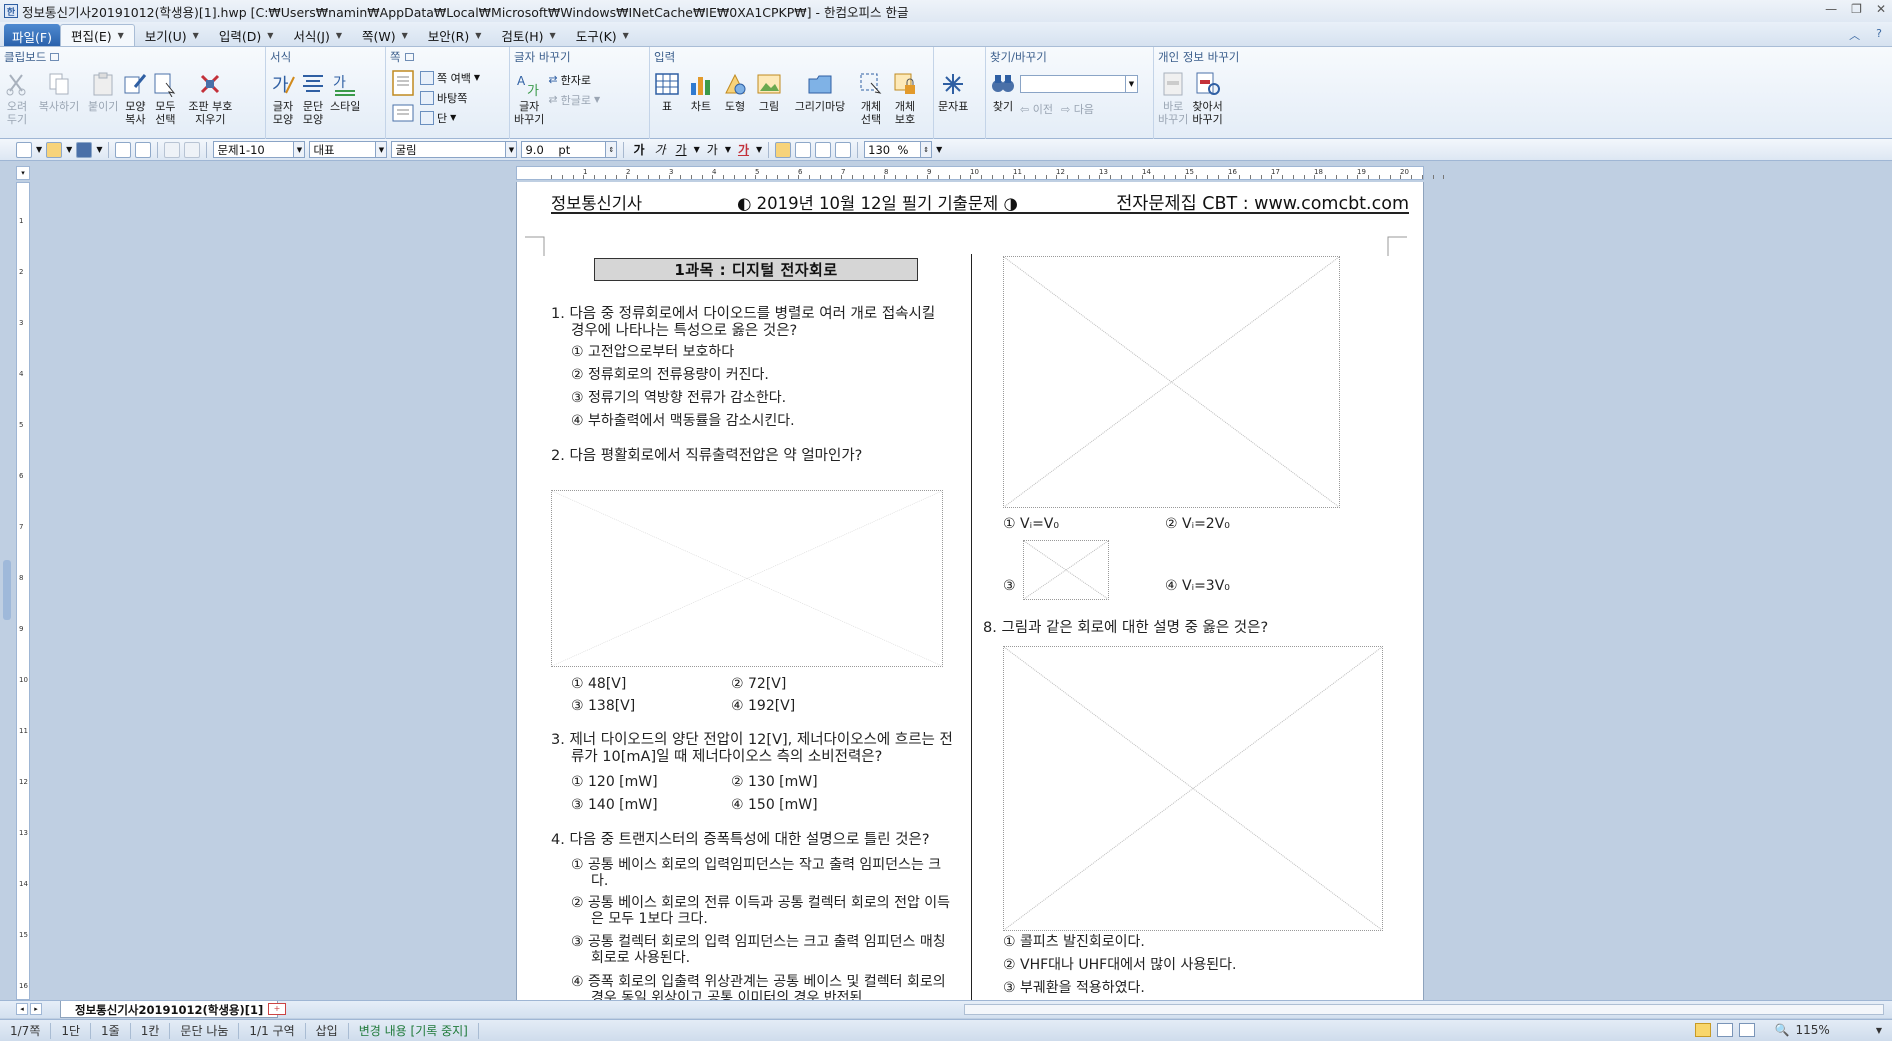 Image resolution: width=1892 pixels, height=1041 pixels. Describe the element at coordinates (1813, 1030) in the screenshot. I see `status-zoom: 115%` at that location.